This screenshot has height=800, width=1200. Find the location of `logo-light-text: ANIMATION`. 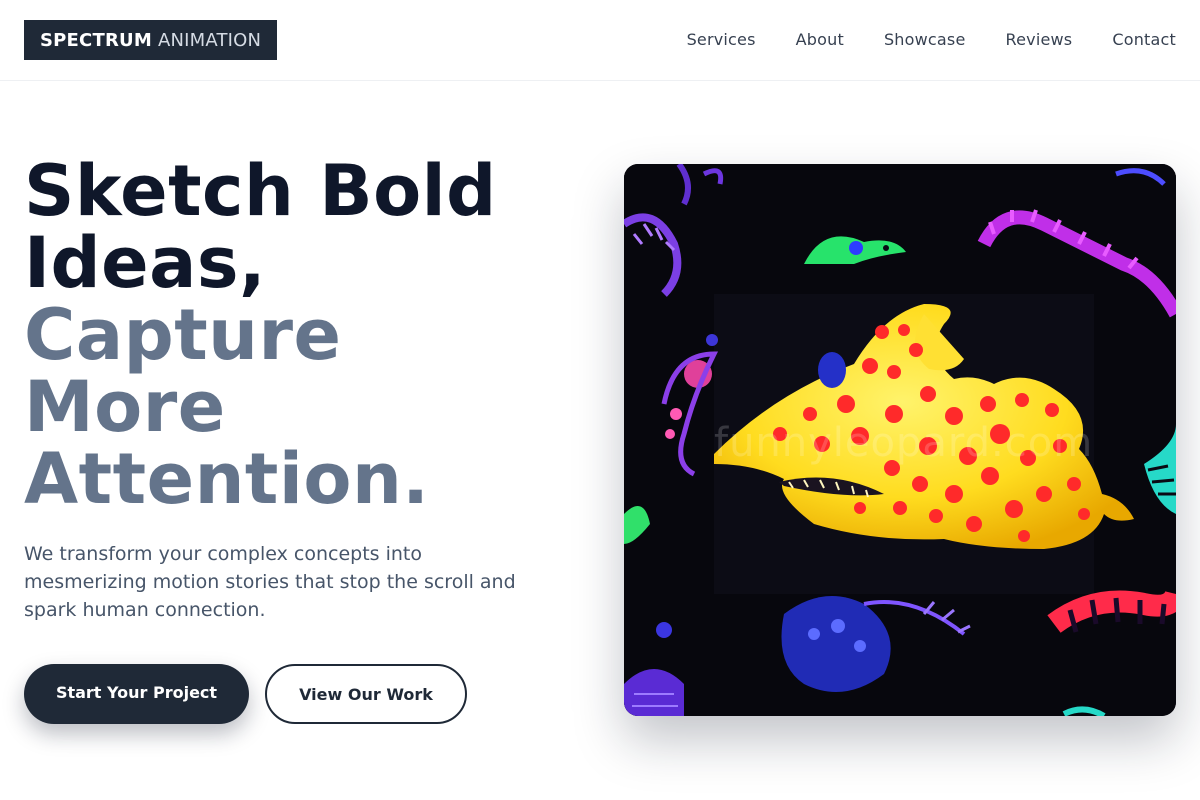

logo-light-text: ANIMATION is located at coordinates (209, 40).